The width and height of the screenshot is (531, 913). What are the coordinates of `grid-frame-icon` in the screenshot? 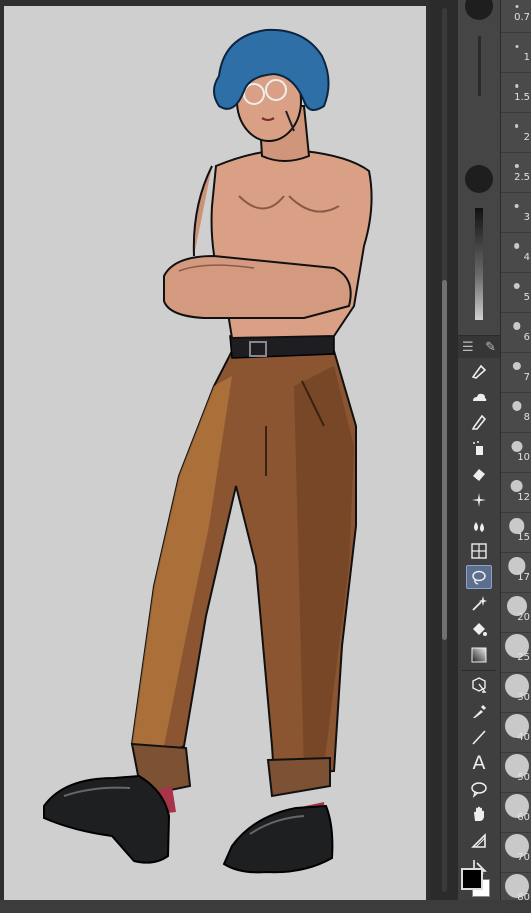 It's located at (479, 551).